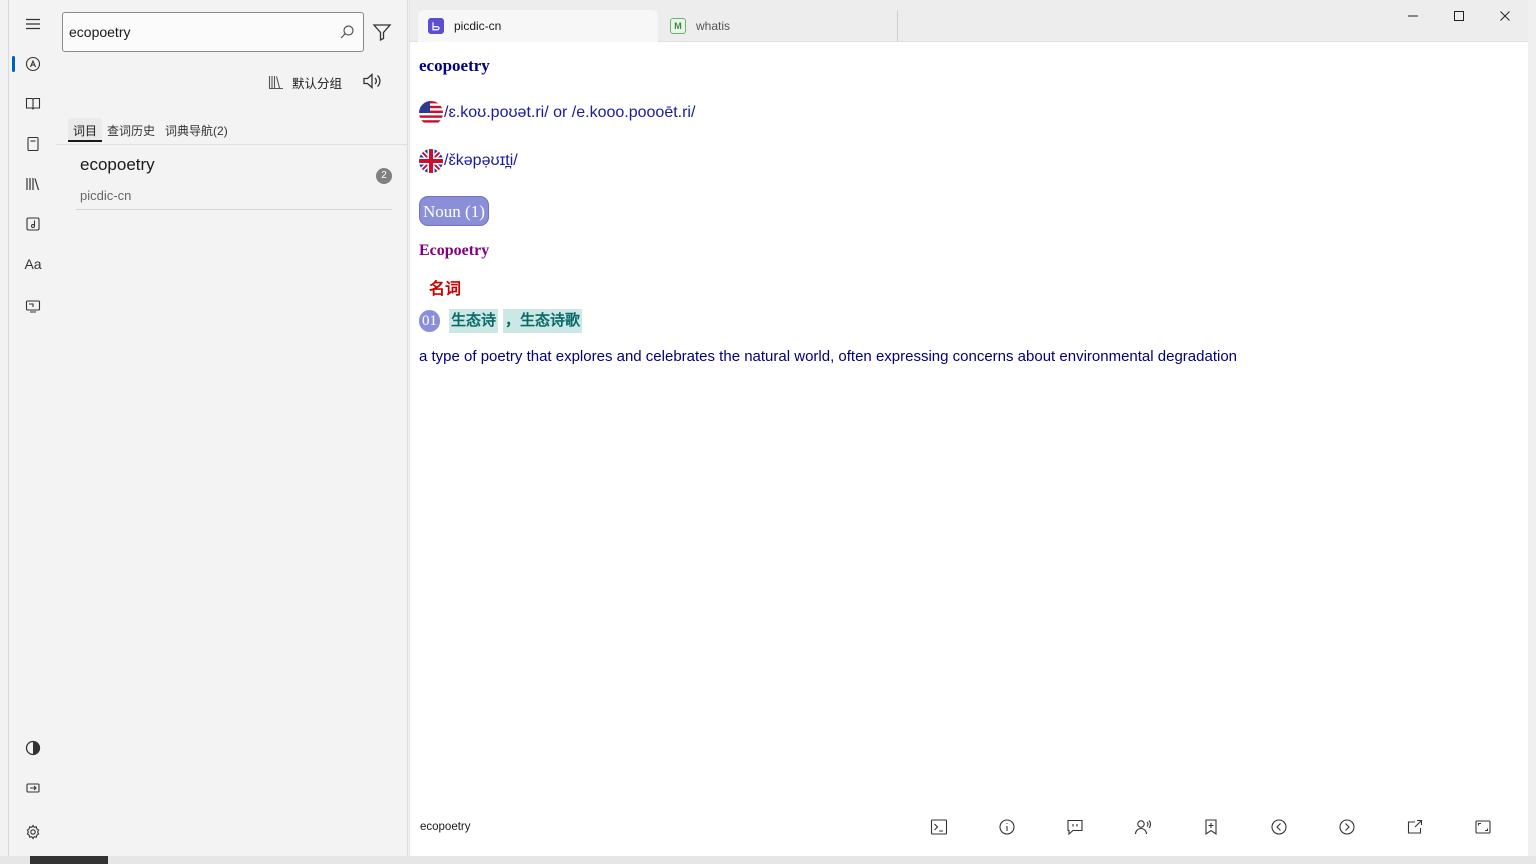  Describe the element at coordinates (1279, 827) in the screenshot. I see `back-icon` at that location.